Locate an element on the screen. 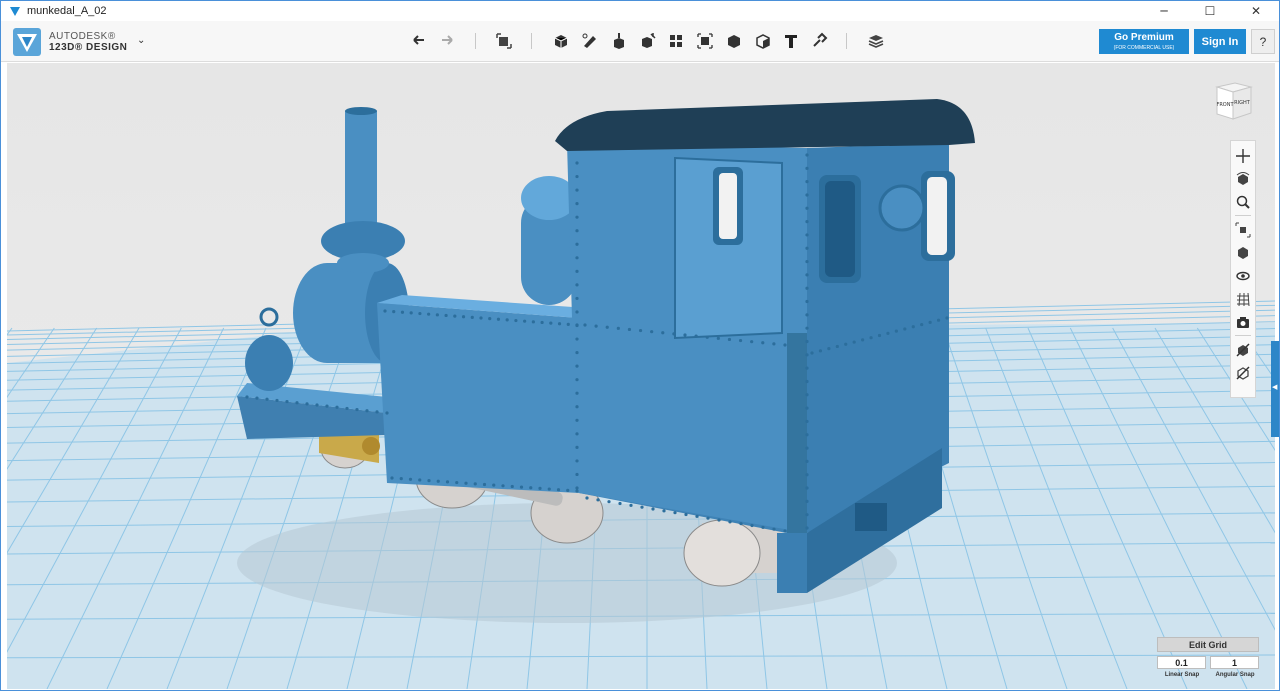 The width and height of the screenshot is (1280, 691). navigation-bar is located at coordinates (1243, 269).